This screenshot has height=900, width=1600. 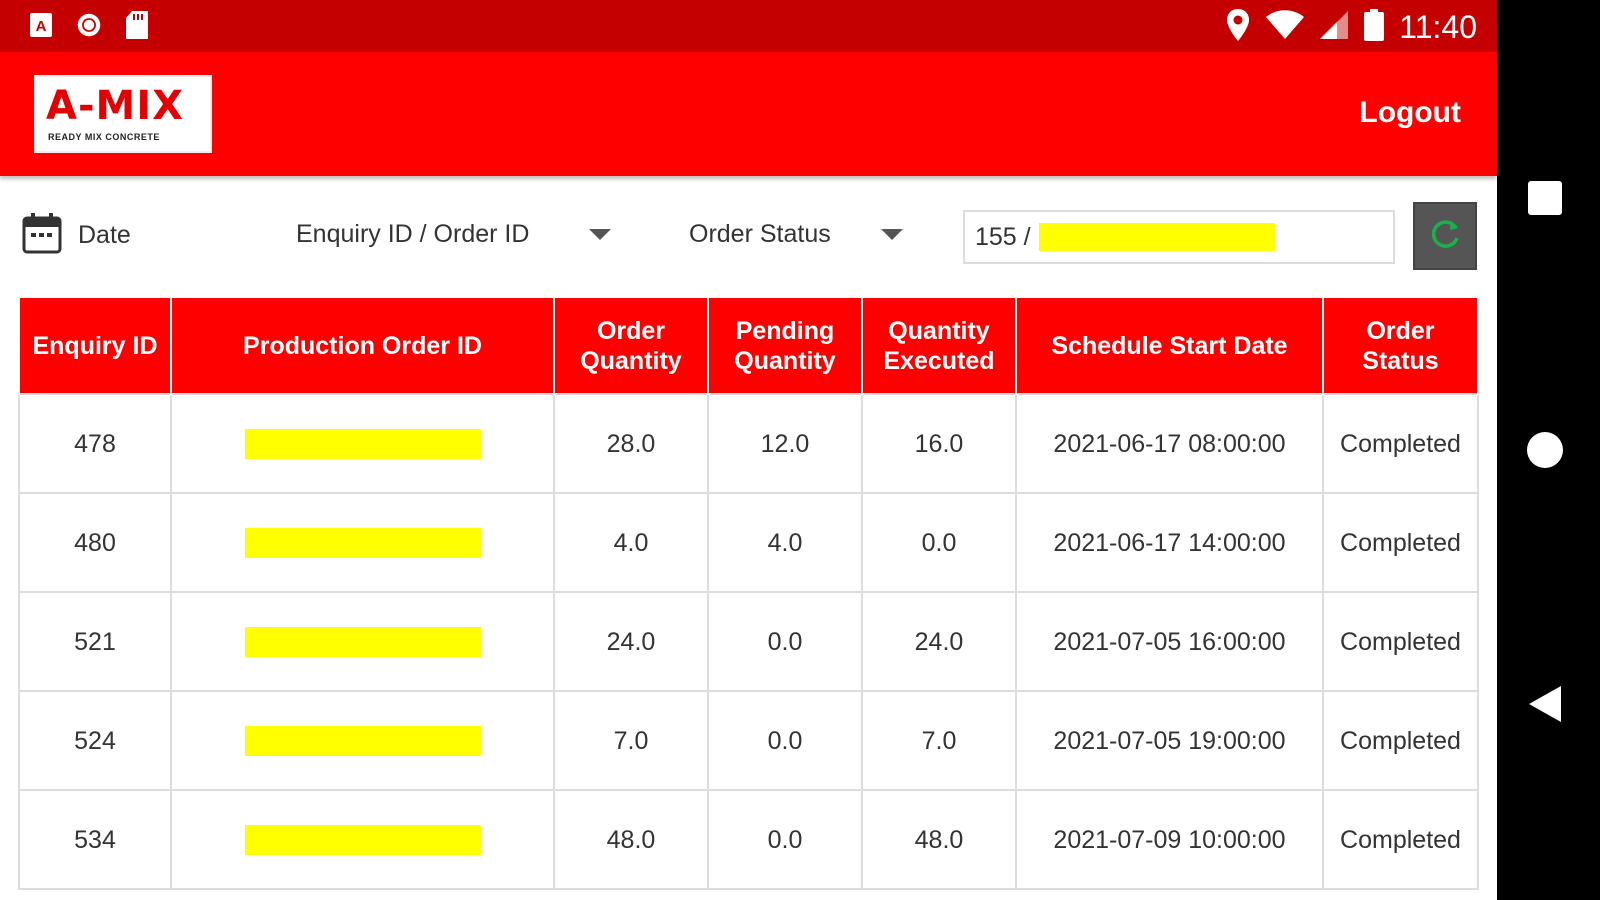 What do you see at coordinates (1169, 641) in the screenshot?
I see `schedule-start-date-cell: 2021-07-05 16:00:00` at bounding box center [1169, 641].